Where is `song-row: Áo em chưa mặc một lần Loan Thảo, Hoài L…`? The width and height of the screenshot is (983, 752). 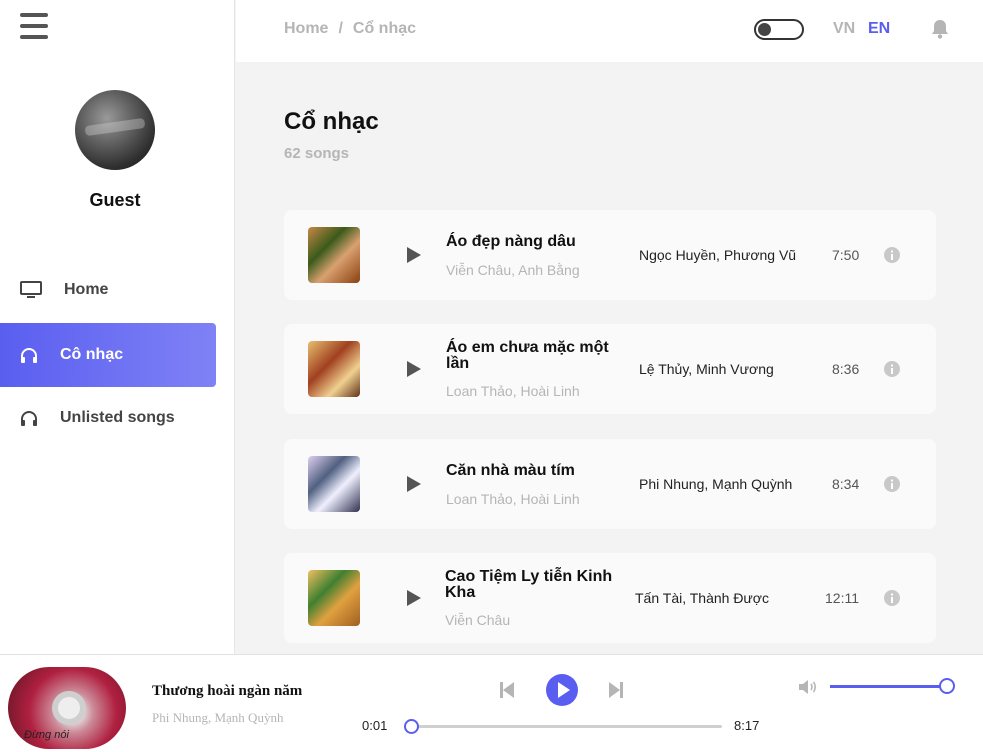 song-row: Áo em chưa mặc một lần Loan Thảo, Hoài L… is located at coordinates (610, 369).